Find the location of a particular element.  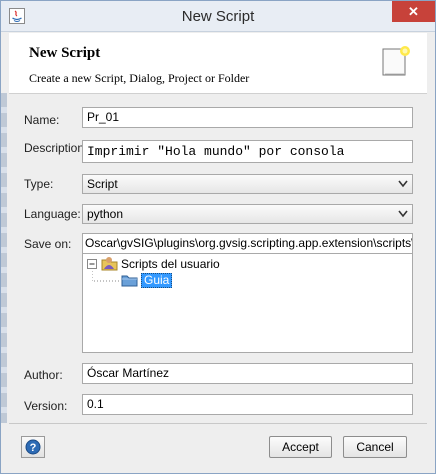

description-input: Imprimir "Hola mundo" por consola is located at coordinates (247, 151).